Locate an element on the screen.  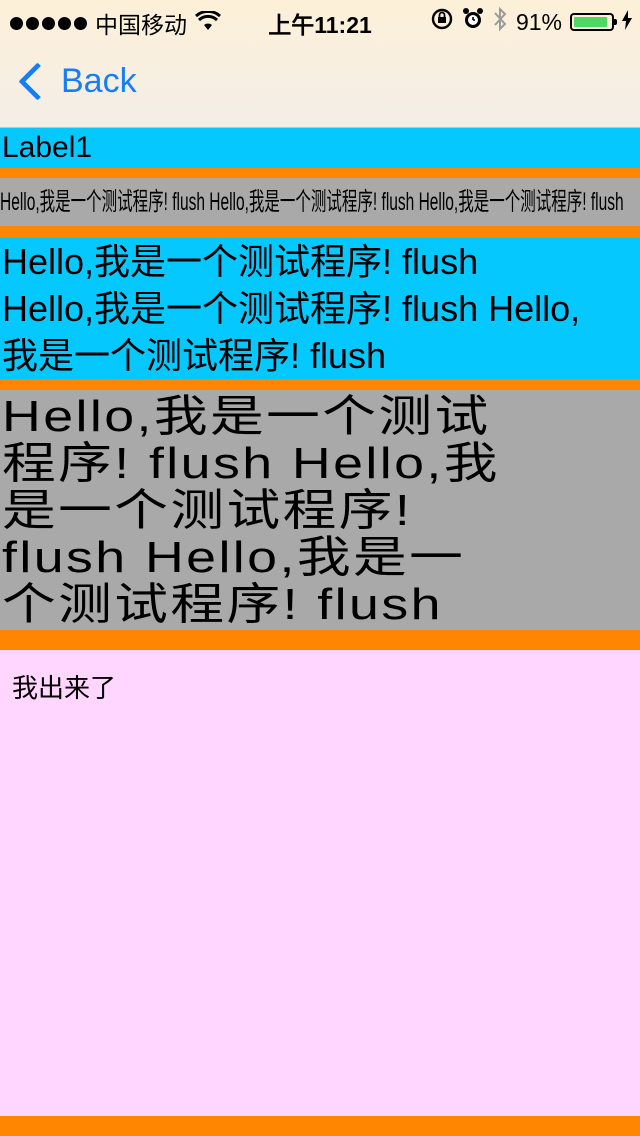
navigation-bar: Back is located at coordinates (320, 84).